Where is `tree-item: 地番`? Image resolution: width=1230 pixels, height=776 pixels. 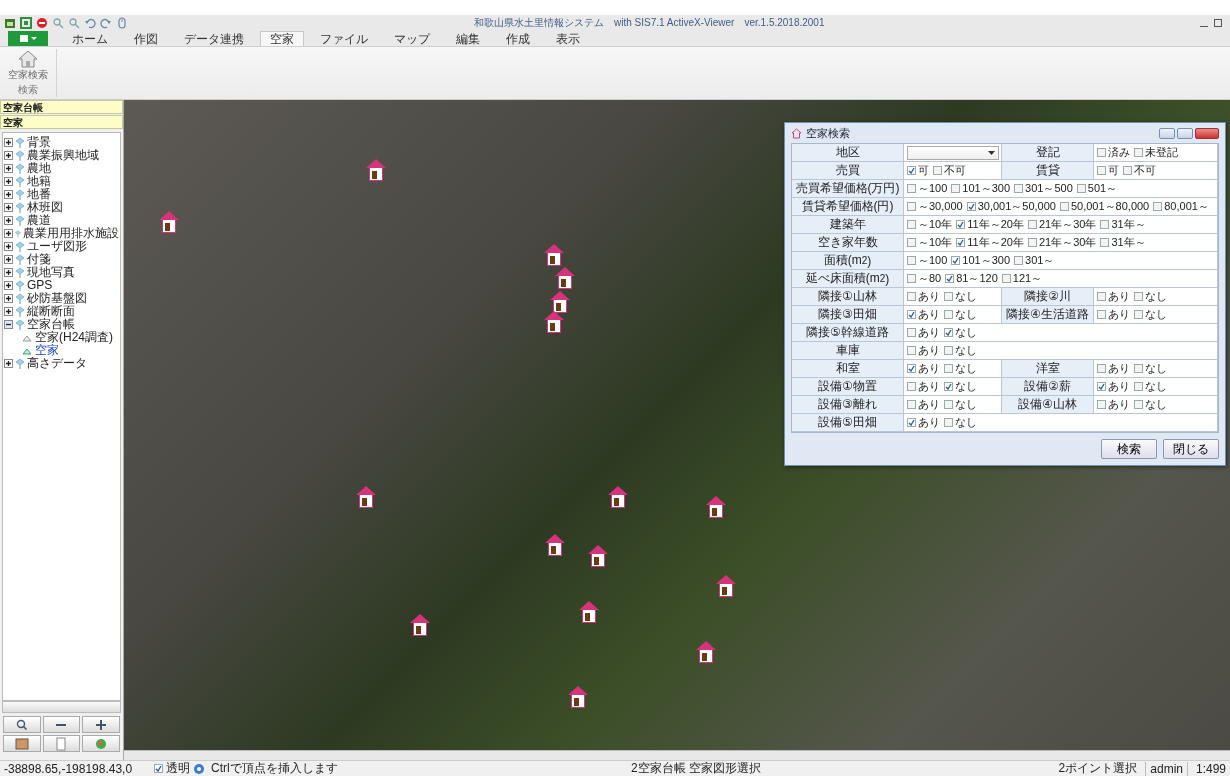 tree-item: 地番 is located at coordinates (39, 194).